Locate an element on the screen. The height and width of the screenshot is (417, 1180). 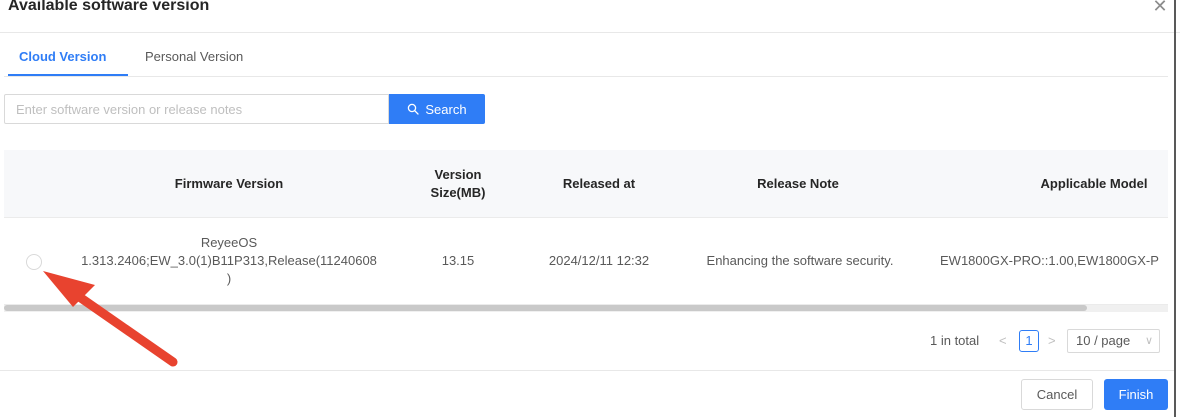
search-button: Search is located at coordinates (437, 109).